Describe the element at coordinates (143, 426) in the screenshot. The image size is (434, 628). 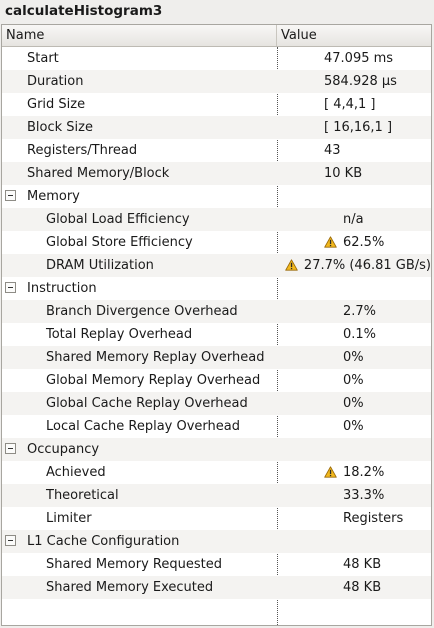
I see `row-label: Local Cache Replay Overhead` at that location.